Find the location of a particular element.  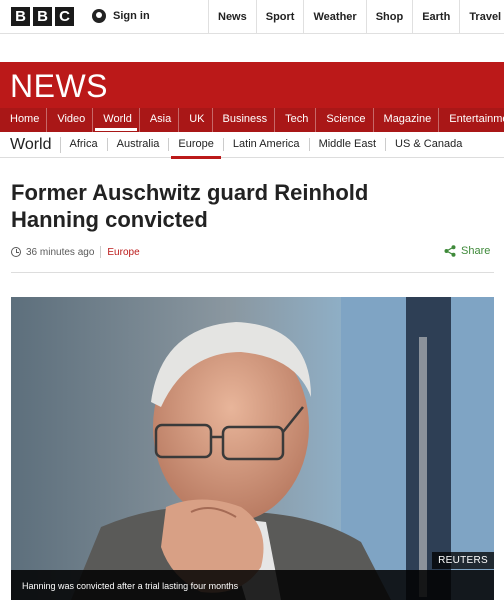

top-nav-shop: Shop is located at coordinates (389, 17).